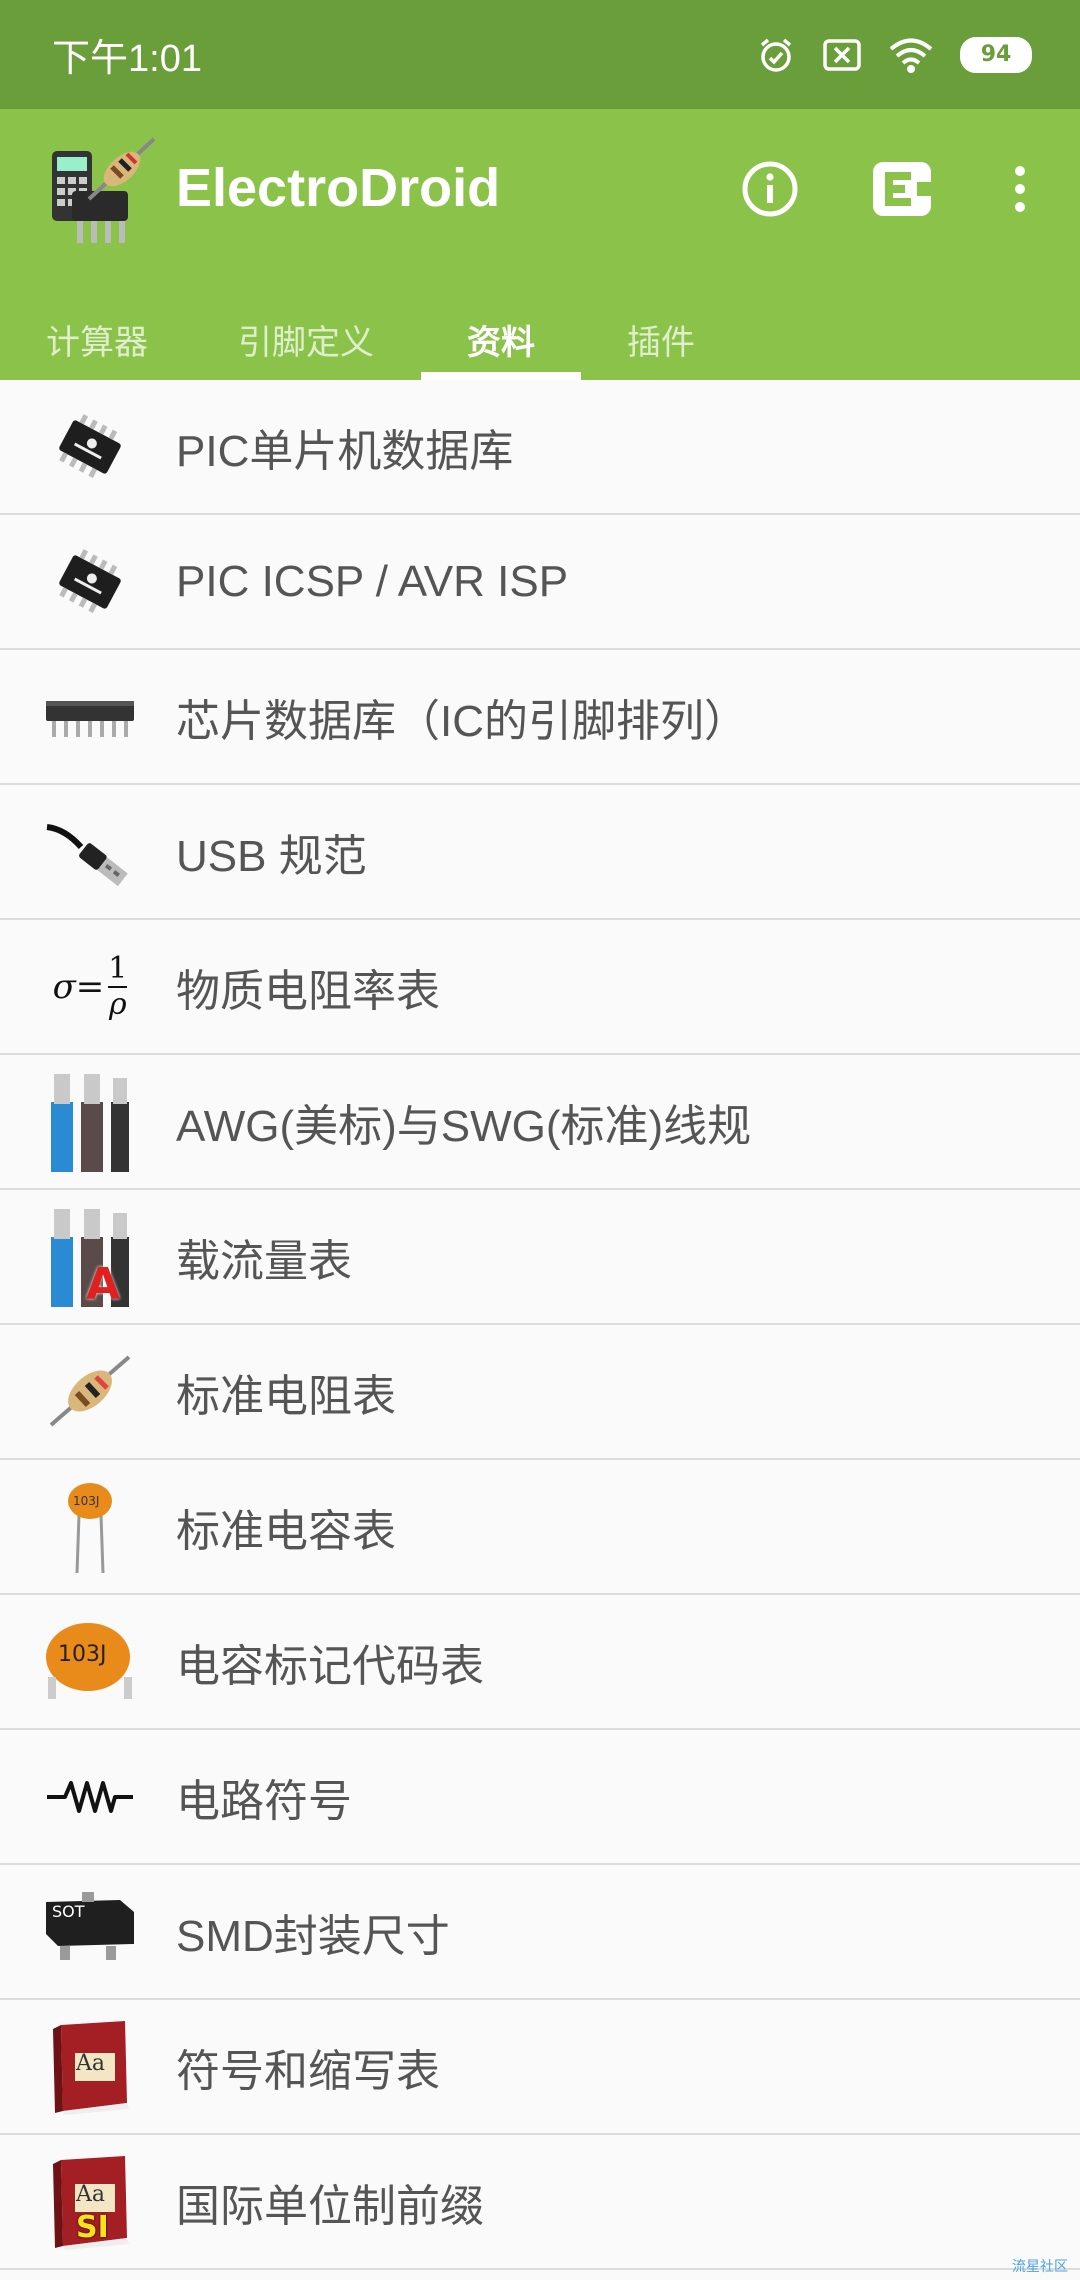 The image size is (1080, 2280). What do you see at coordinates (338, 188) in the screenshot?
I see `app-title: ElectroDroid` at bounding box center [338, 188].